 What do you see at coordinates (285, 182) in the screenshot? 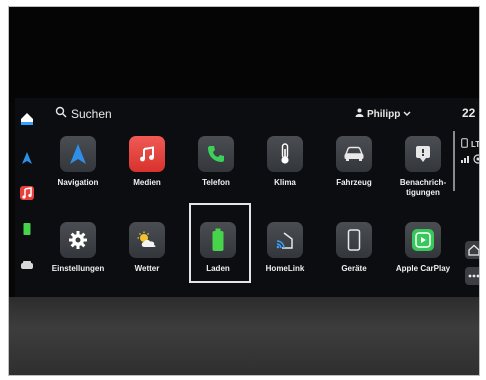
I see `app-label: Klima` at bounding box center [285, 182].